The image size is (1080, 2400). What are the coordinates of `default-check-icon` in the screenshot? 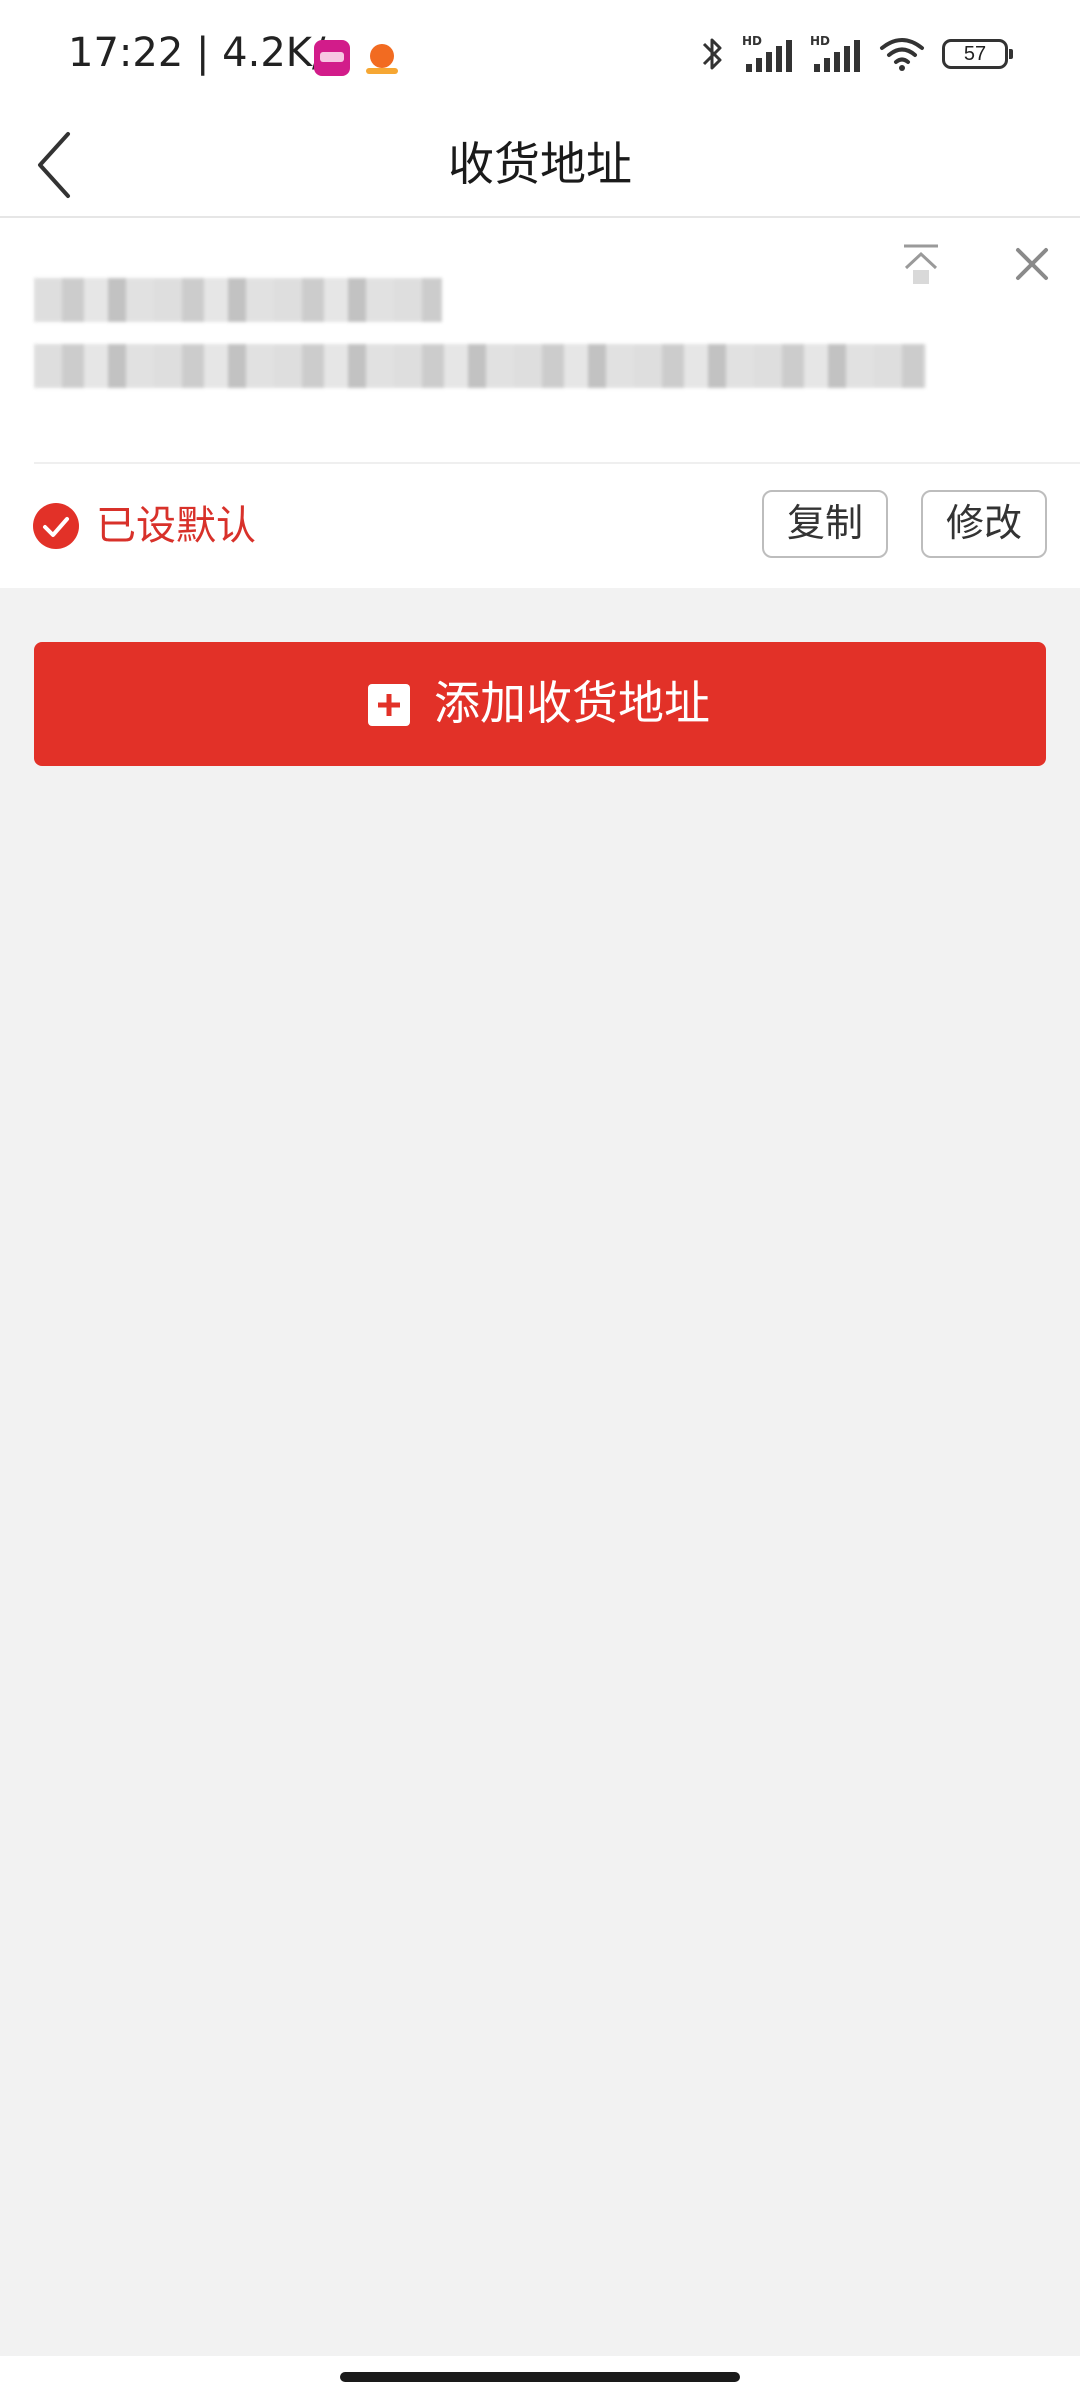 It's located at (56, 526).